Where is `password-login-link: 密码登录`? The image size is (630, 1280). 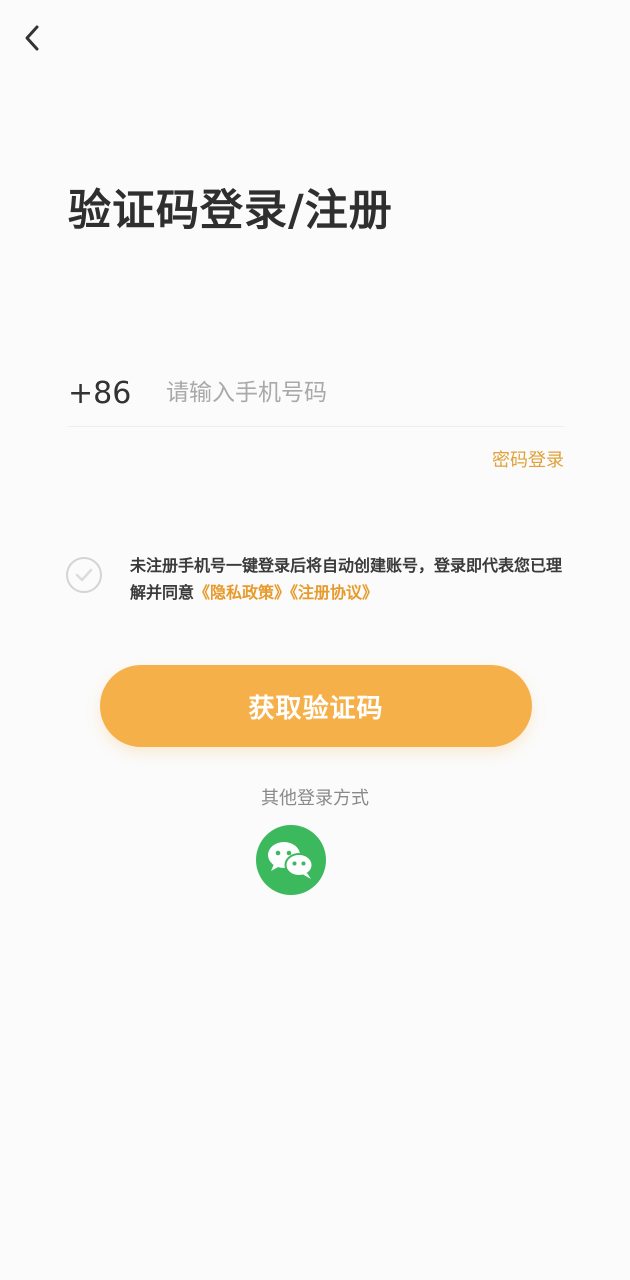
password-login-link: 密码登录 is located at coordinates (528, 459).